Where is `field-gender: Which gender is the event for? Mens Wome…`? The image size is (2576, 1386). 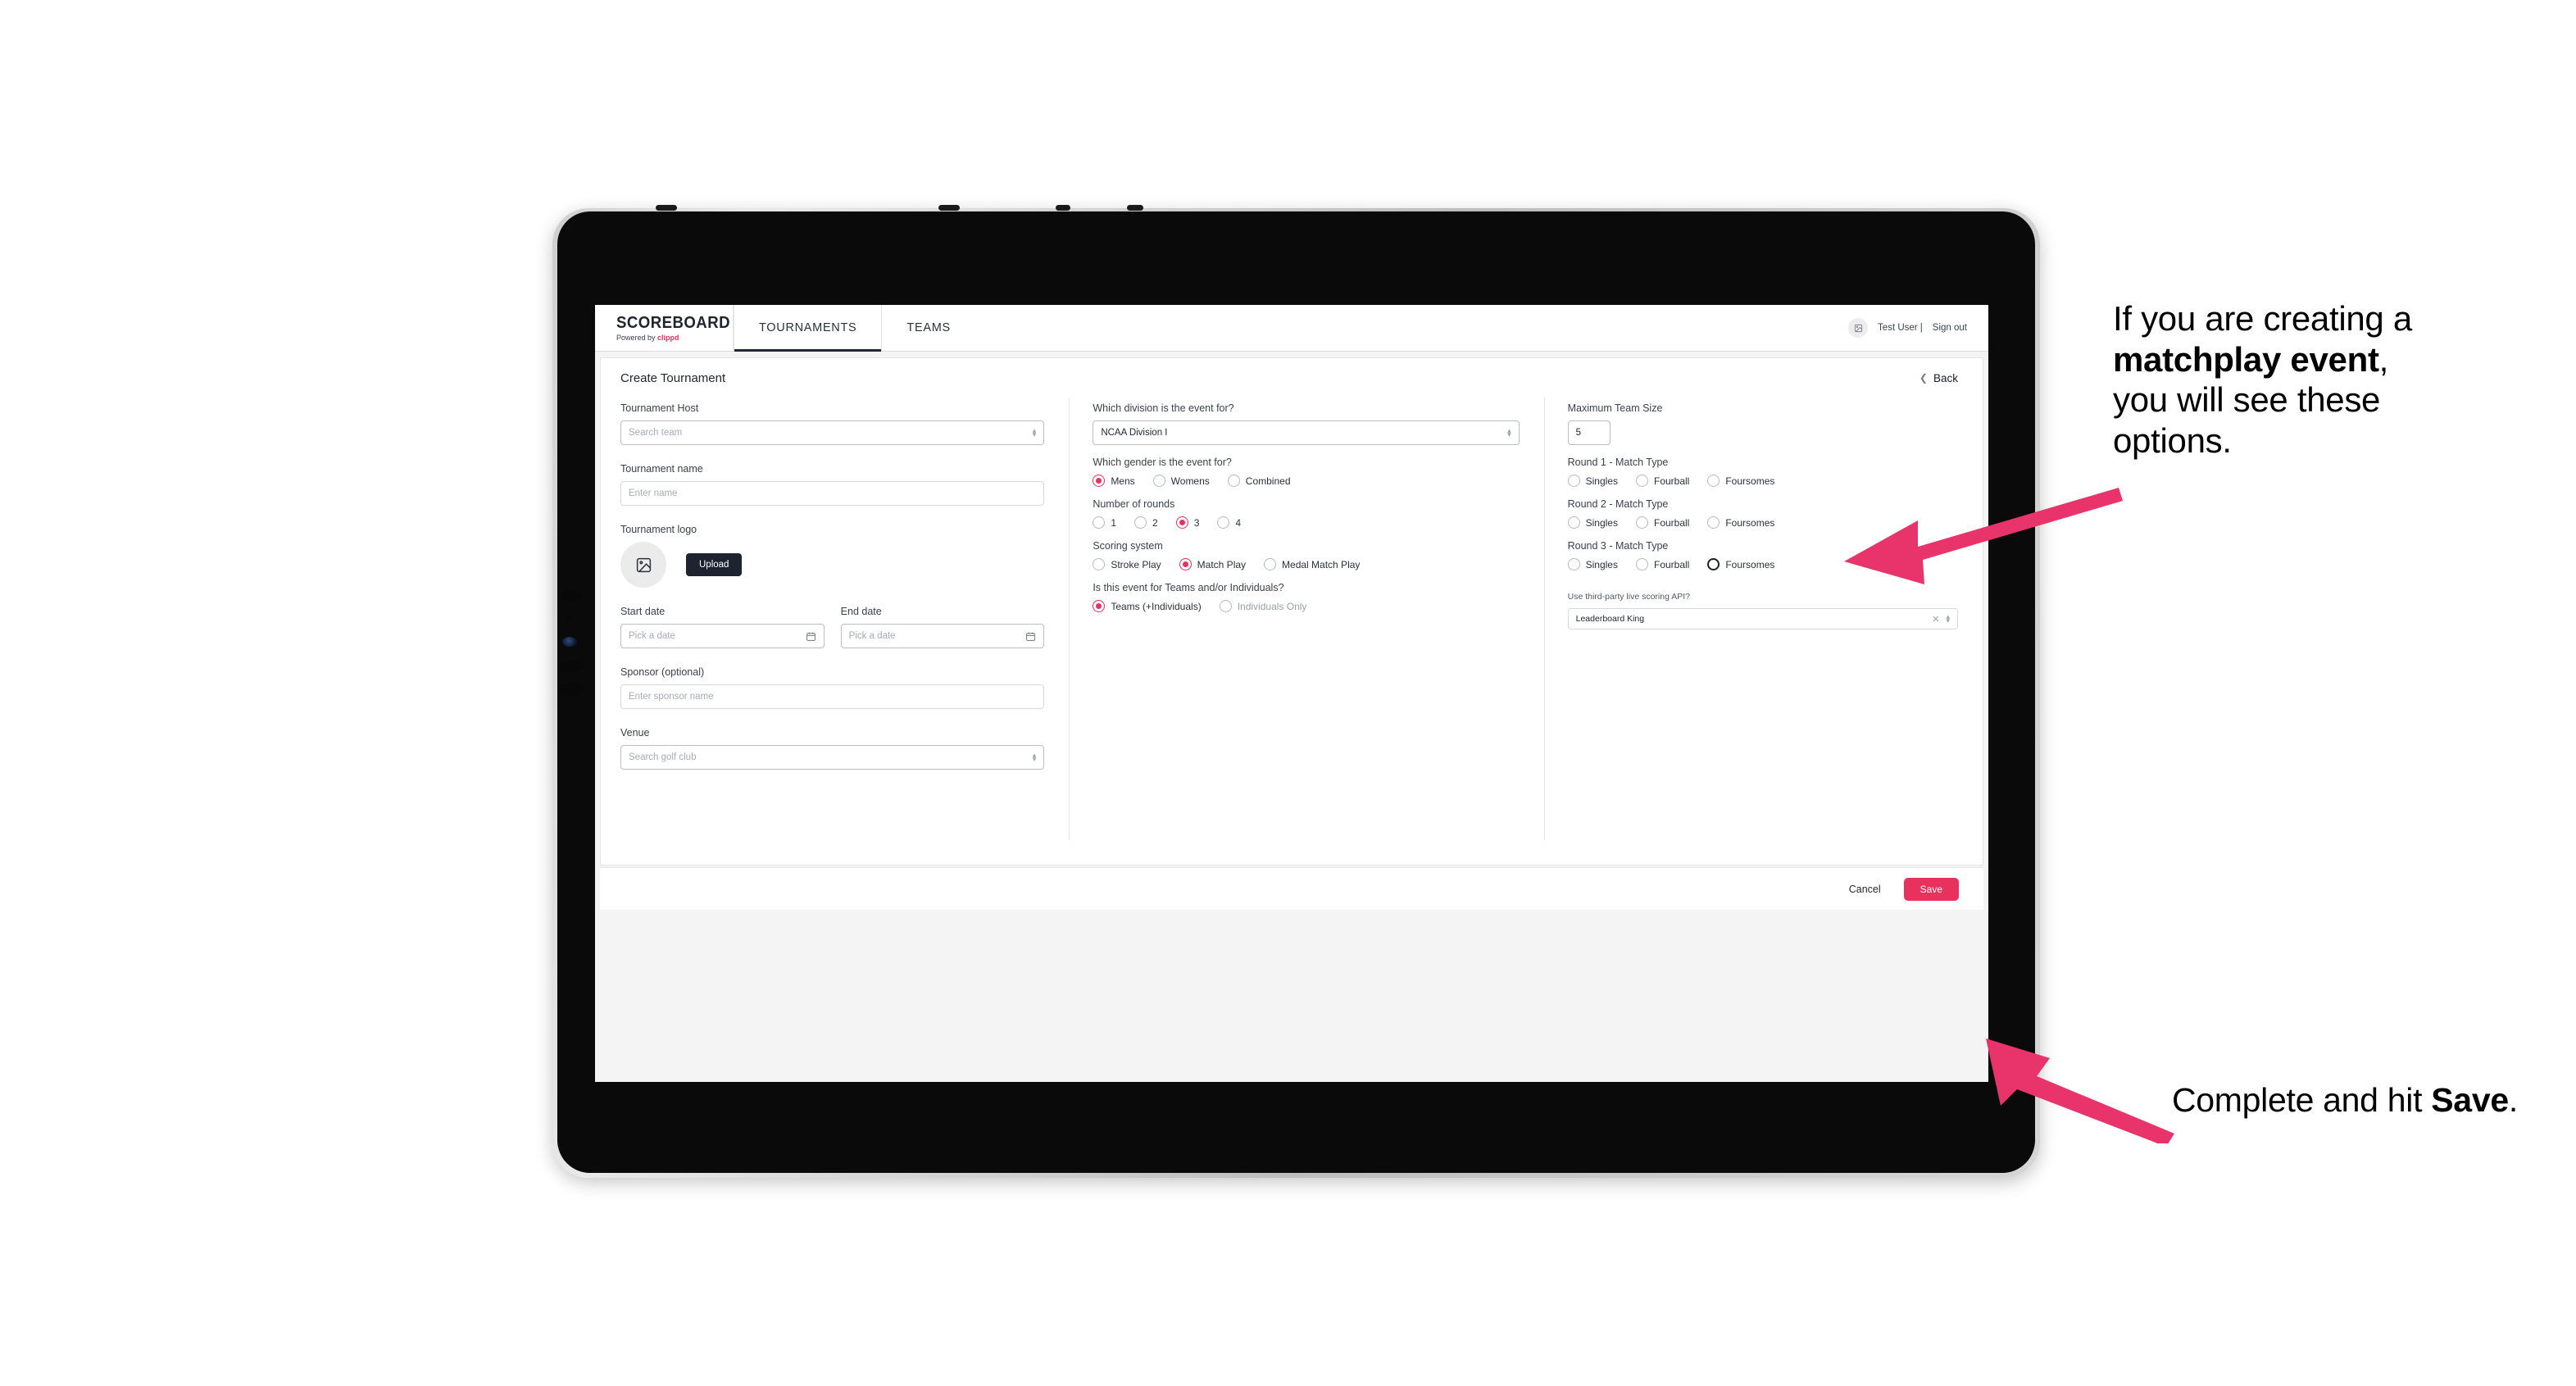
field-gender: Which gender is the event for? Mens Wome… is located at coordinates (1306, 472).